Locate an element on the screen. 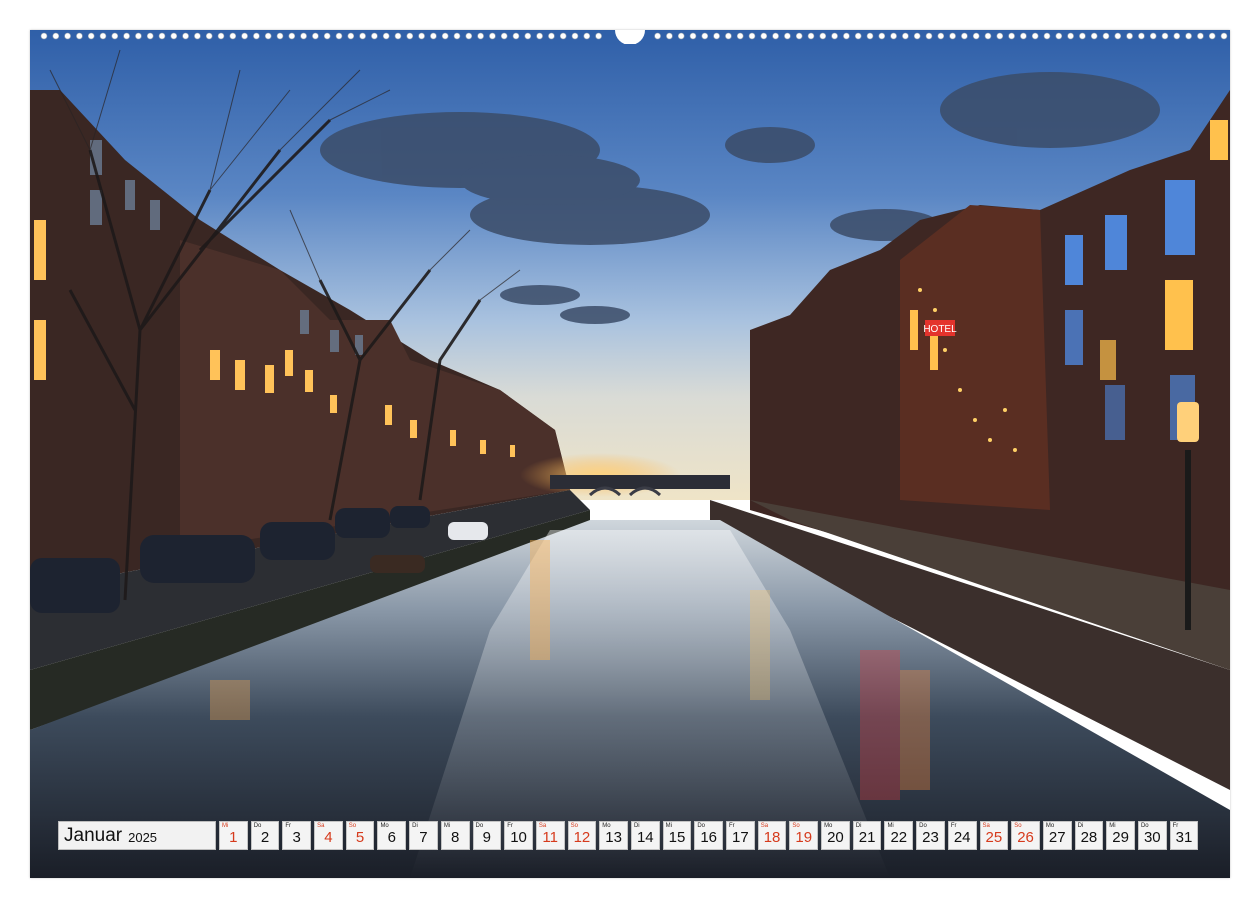  day-number: 1 is located at coordinates (233, 837).